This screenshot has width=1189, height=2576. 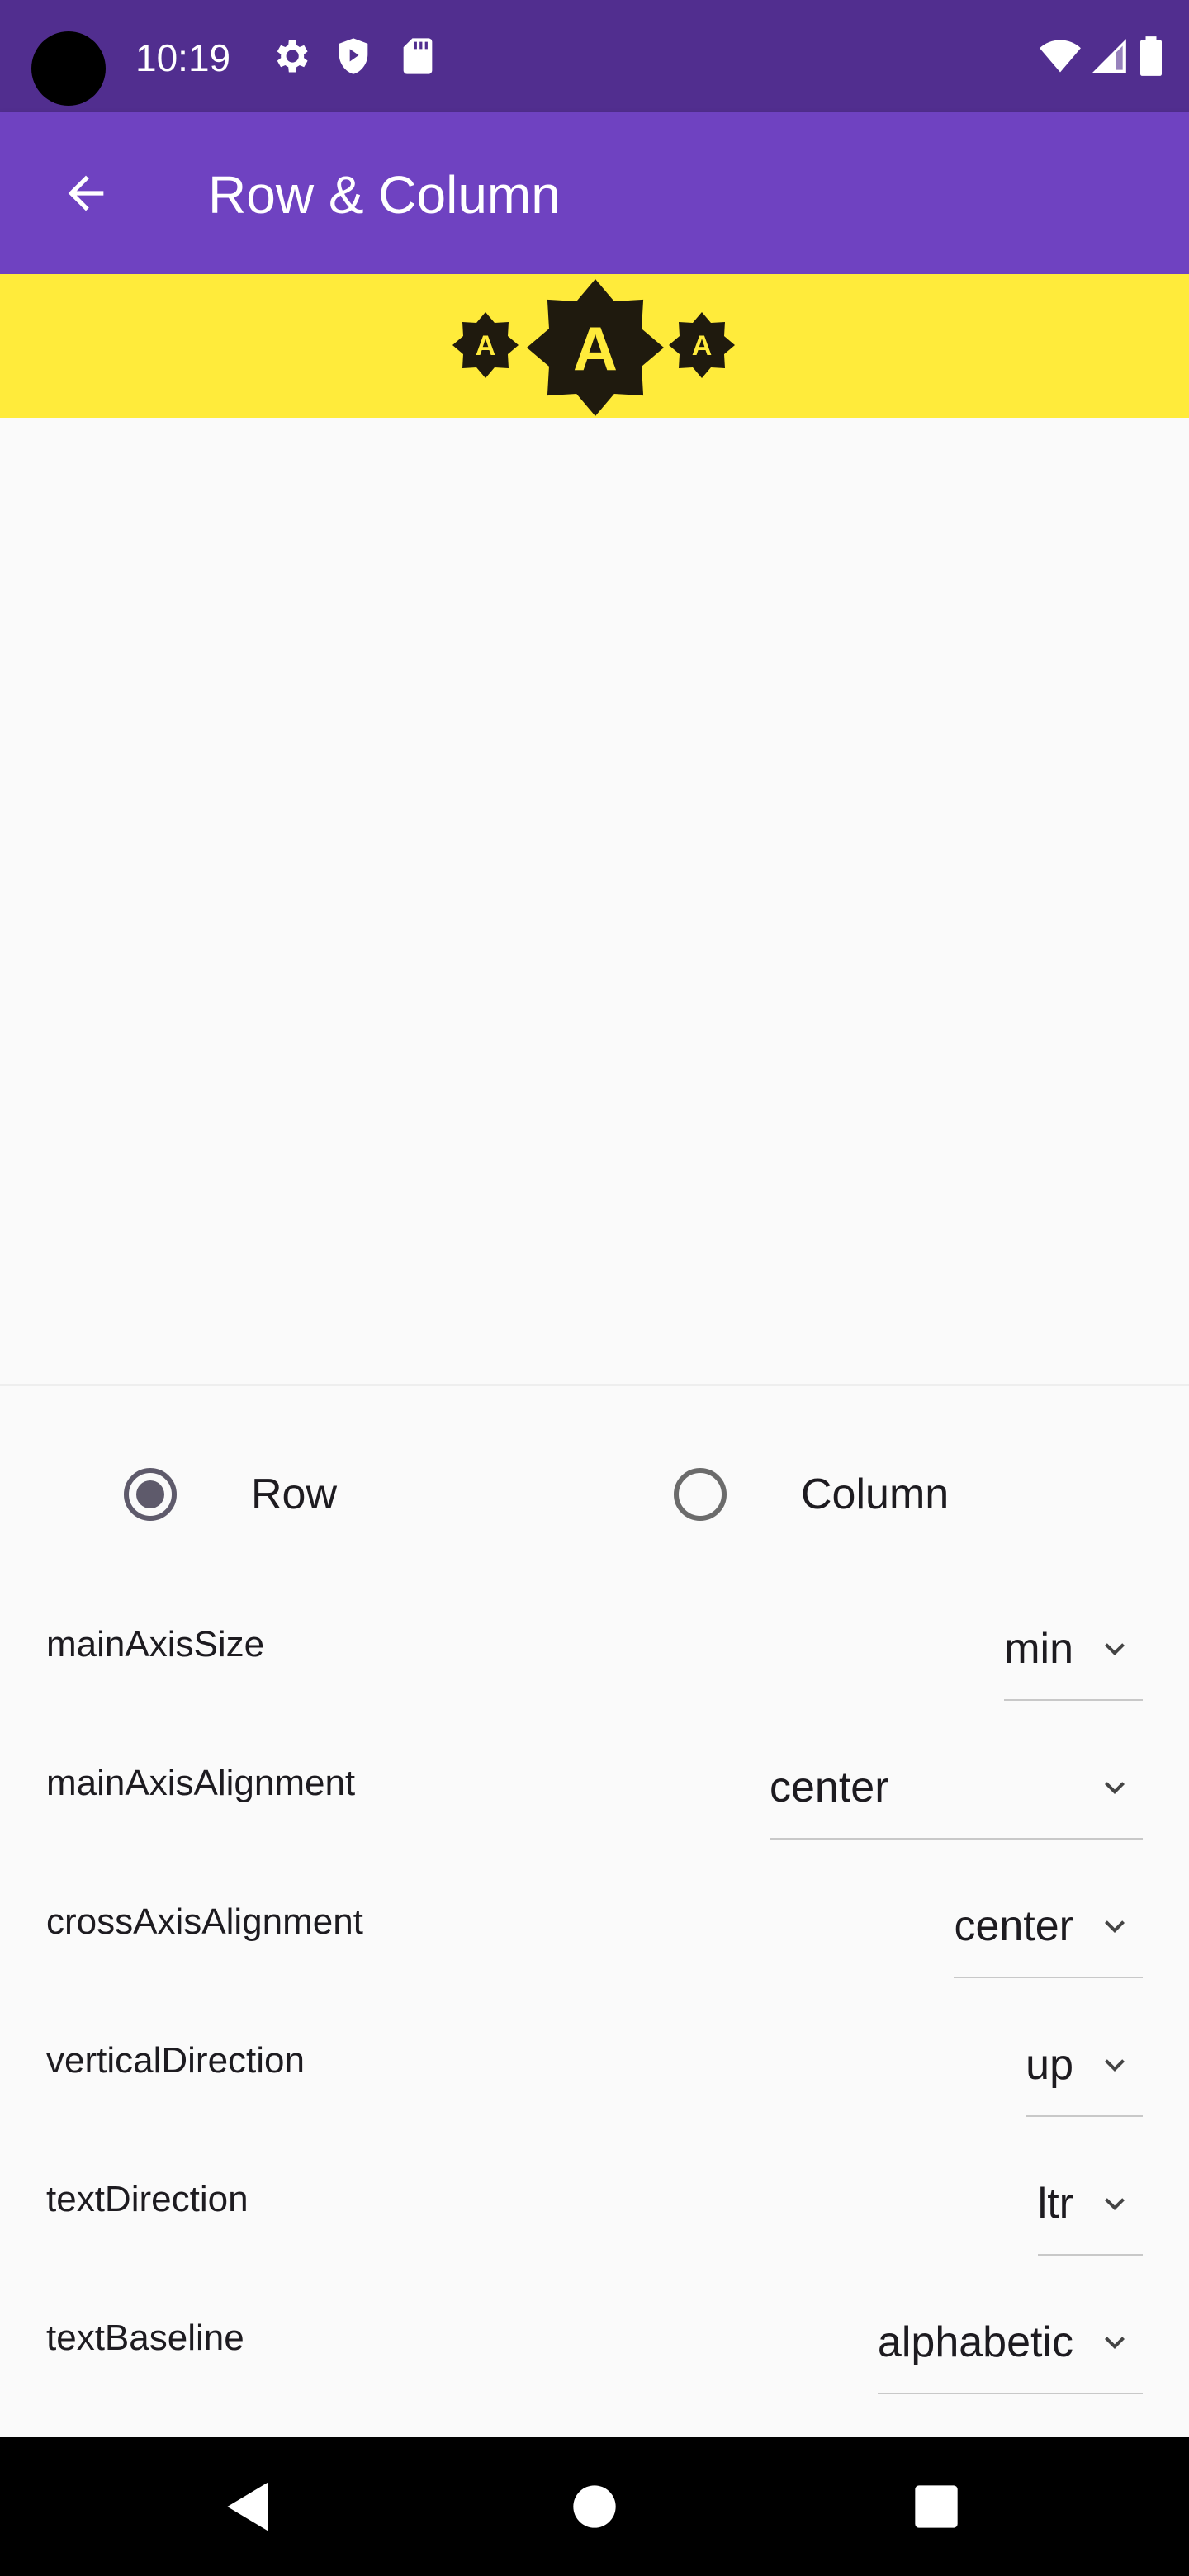 I want to click on text-direction-dropdown: ltr, so click(x=1090, y=2204).